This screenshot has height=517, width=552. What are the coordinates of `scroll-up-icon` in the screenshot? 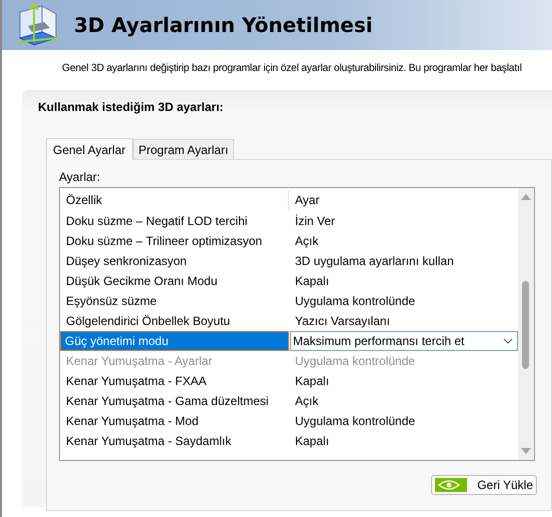 It's located at (526, 197).